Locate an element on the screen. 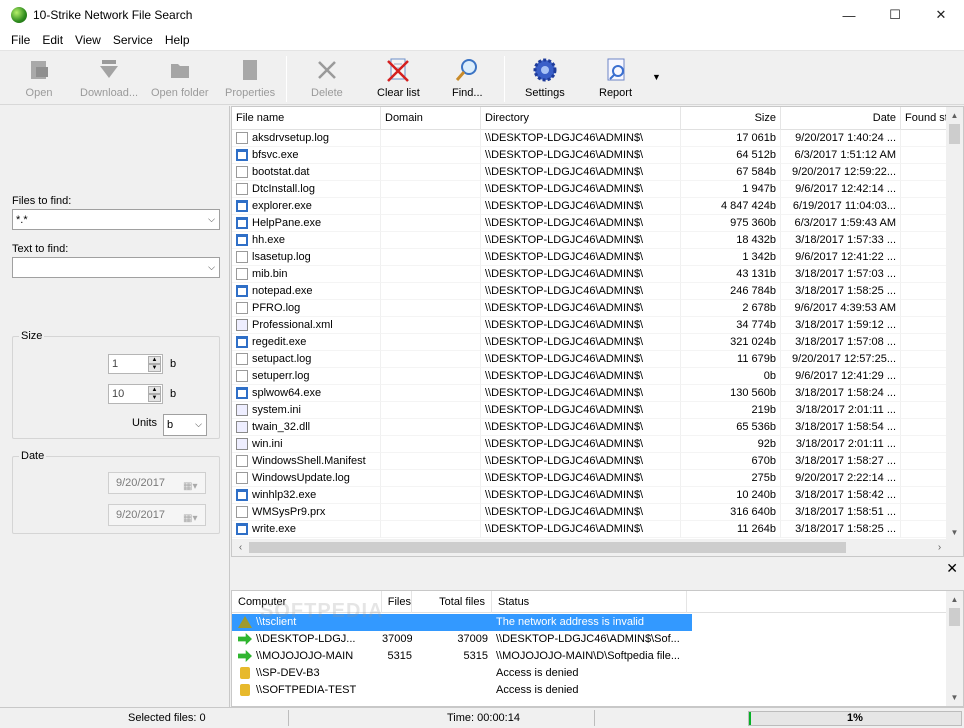 Image resolution: width=964 pixels, height=728 pixels. delete-button: Delete is located at coordinates (327, 79).